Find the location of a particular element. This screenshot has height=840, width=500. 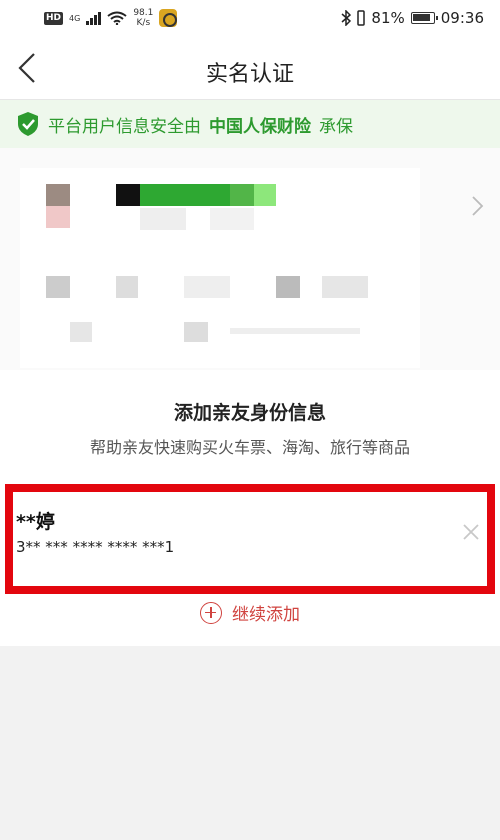

close-icon is located at coordinates (471, 532).